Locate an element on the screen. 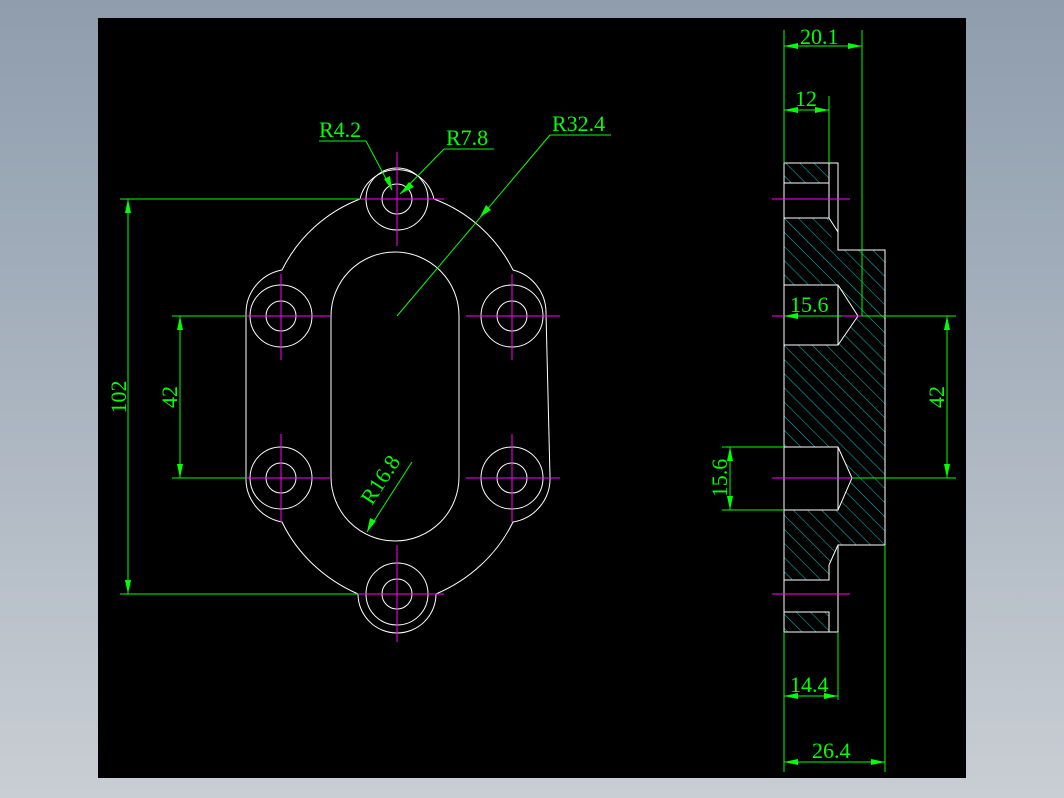  bolt-hole-upper-left is located at coordinates (284, 317).